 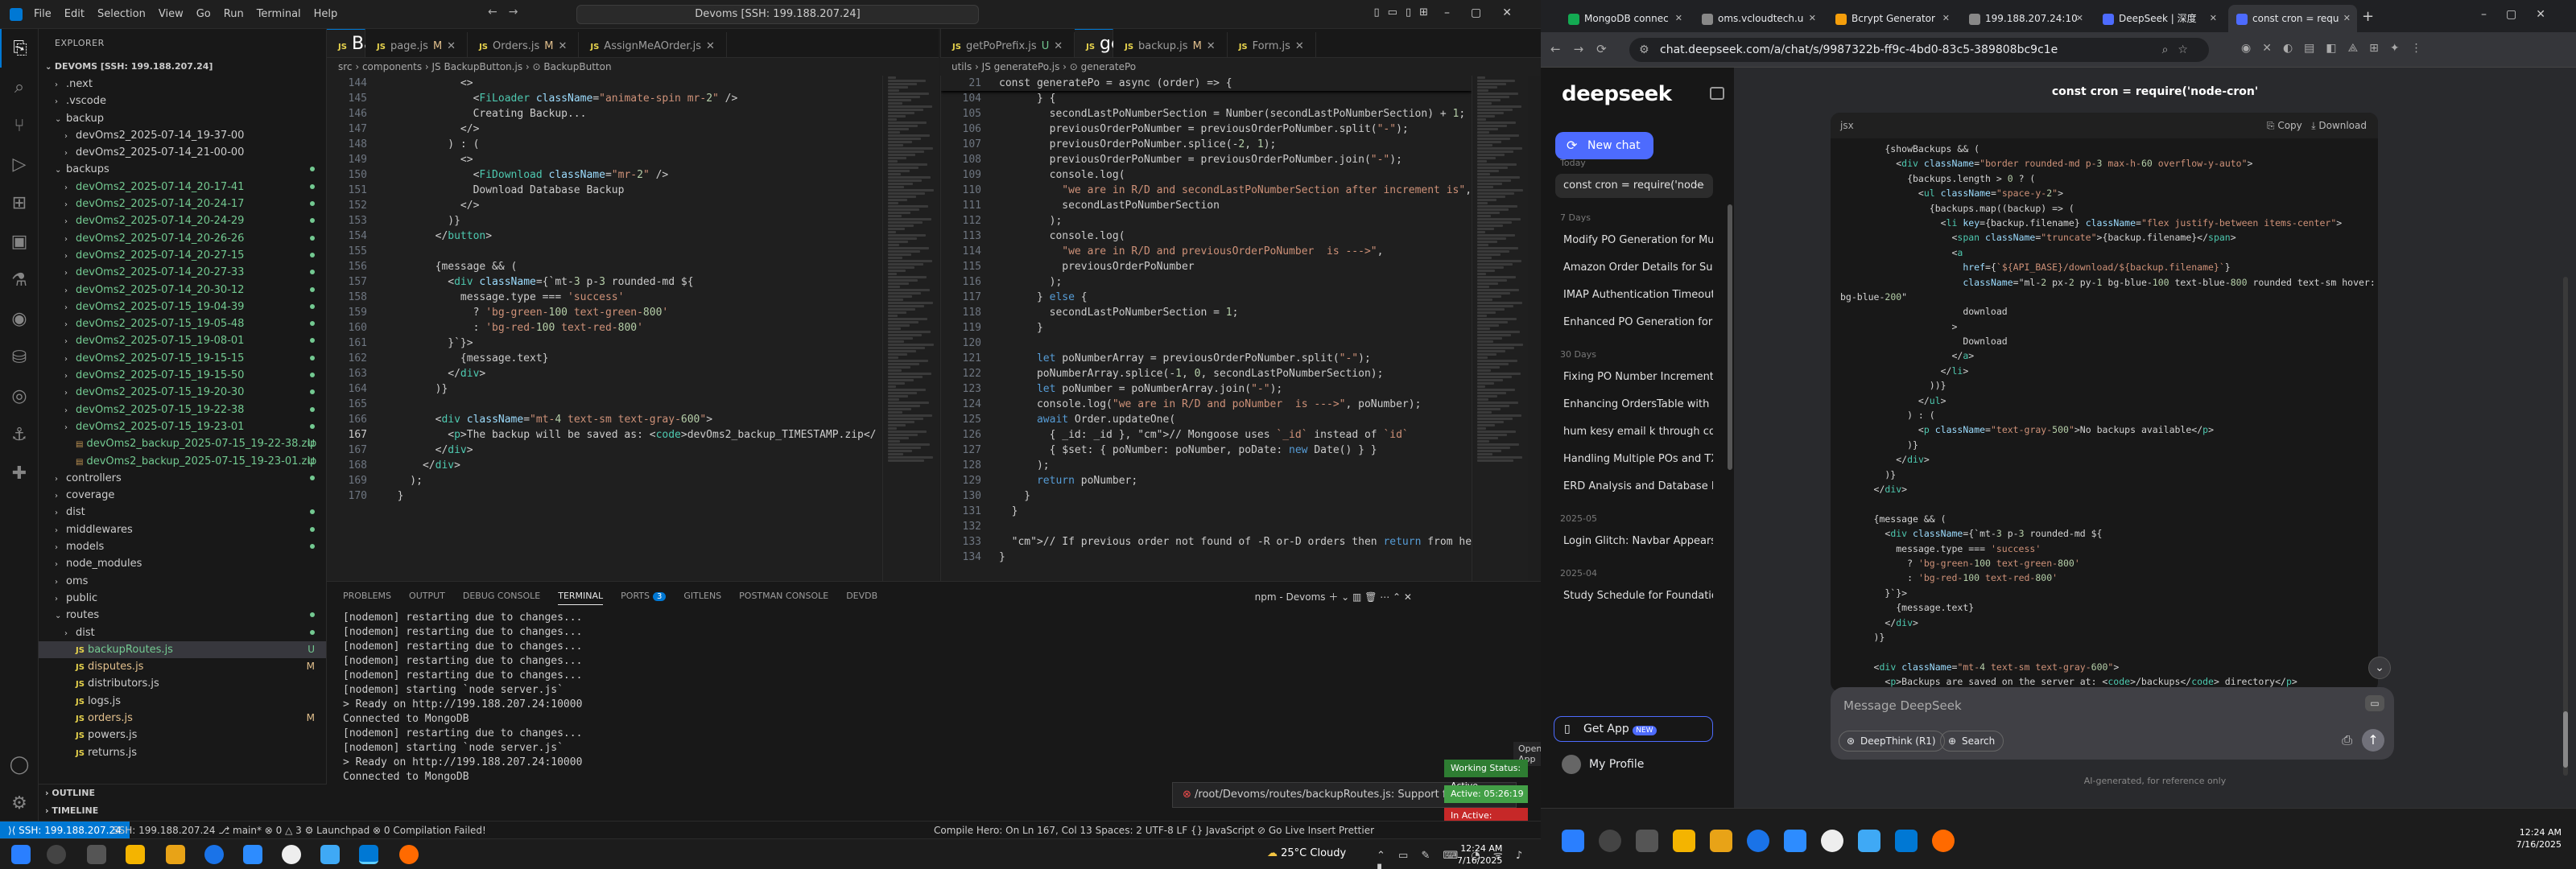 What do you see at coordinates (1206, 312) in the screenshot?
I see `code-line: 118 secondLastPoNumberSection = 1;` at bounding box center [1206, 312].